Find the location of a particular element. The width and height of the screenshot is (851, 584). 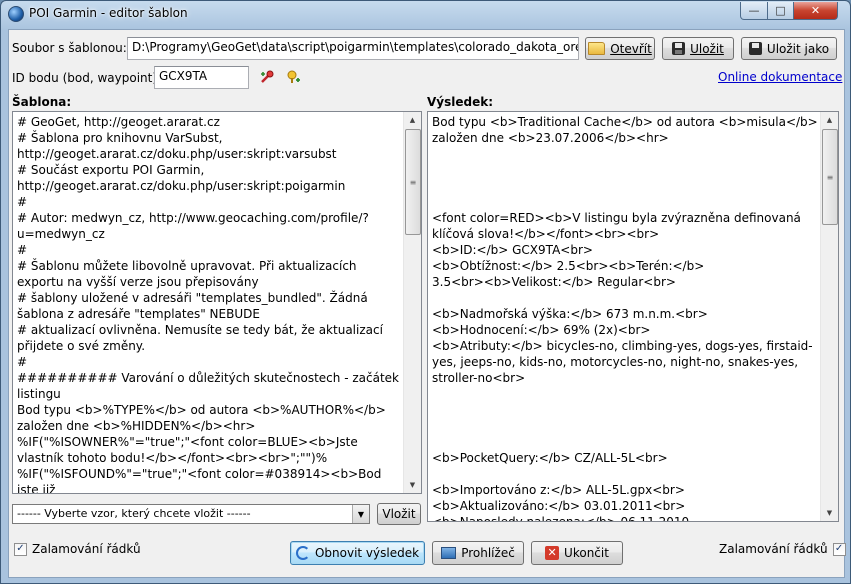

close-x-icon: ✕ is located at coordinates (552, 553).